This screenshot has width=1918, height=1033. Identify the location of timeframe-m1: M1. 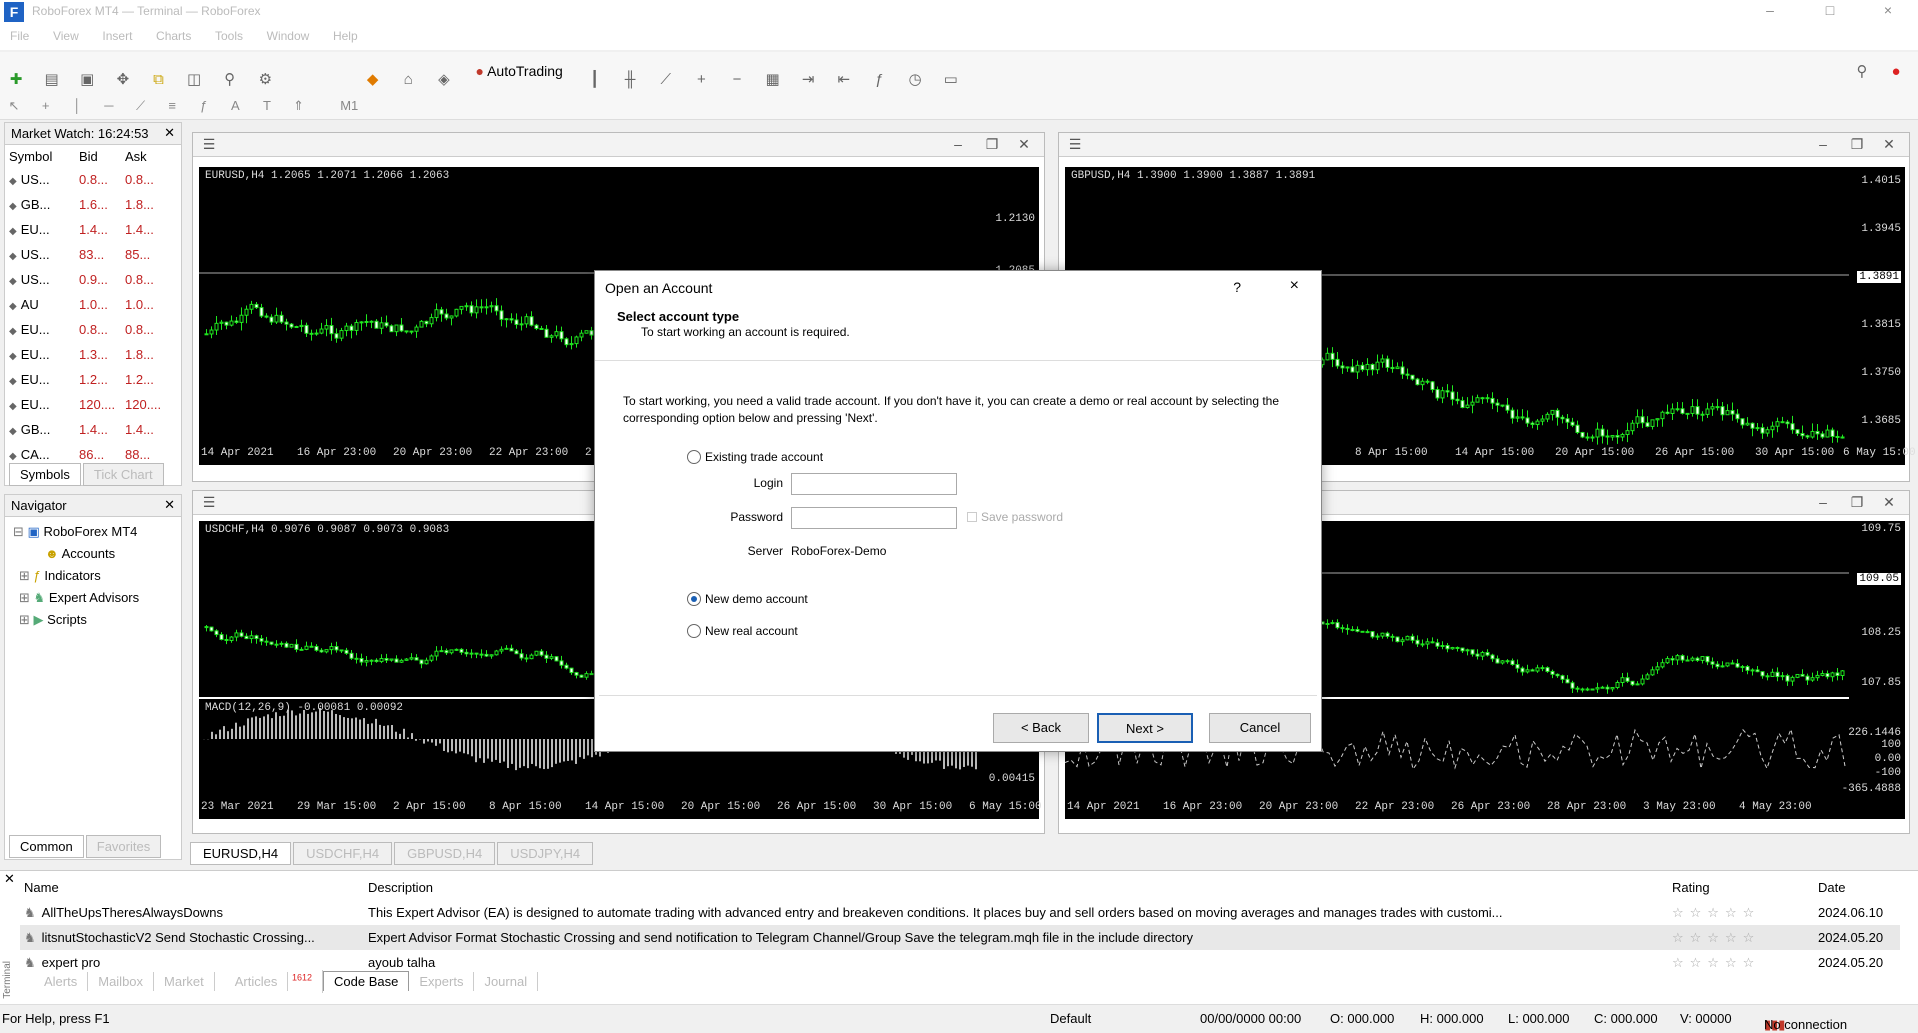
(349, 106).